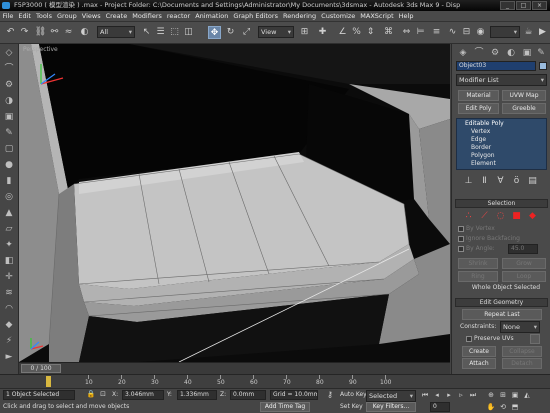 The width and height of the screenshot is (550, 413). Describe the element at coordinates (524, 95) in the screenshot. I see `uvw-map-button: UVW Map` at that location.